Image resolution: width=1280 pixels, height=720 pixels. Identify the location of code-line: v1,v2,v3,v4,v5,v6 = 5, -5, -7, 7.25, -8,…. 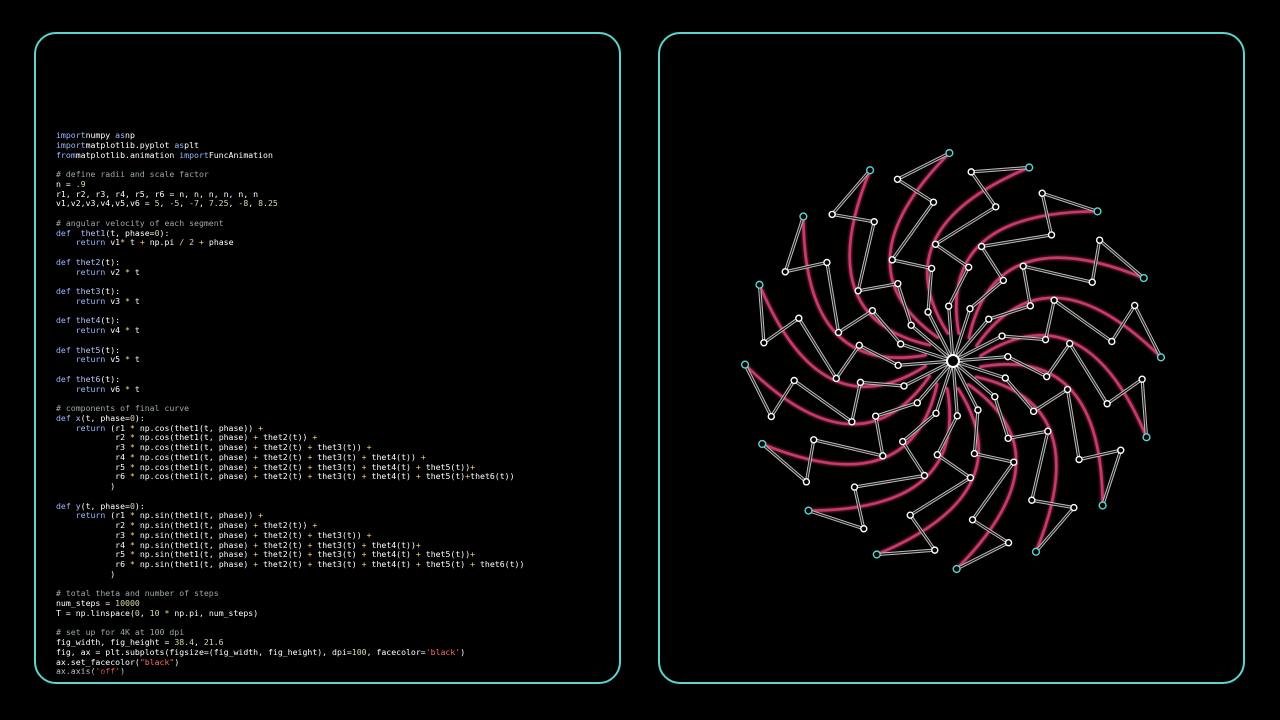
(290, 203).